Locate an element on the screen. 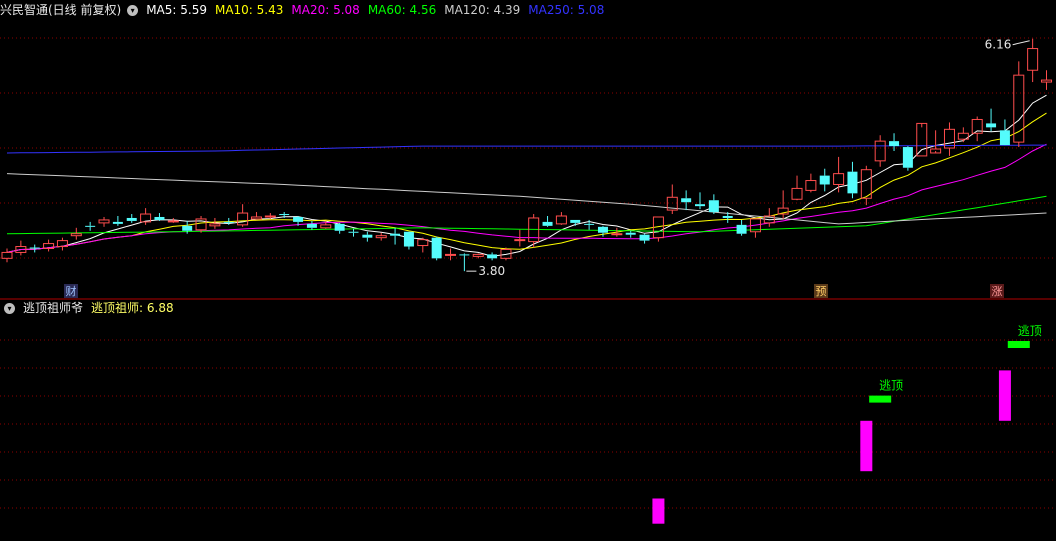 Image resolution: width=1056 pixels, height=541 pixels. high-price-label: 6.16 is located at coordinates (998, 45).